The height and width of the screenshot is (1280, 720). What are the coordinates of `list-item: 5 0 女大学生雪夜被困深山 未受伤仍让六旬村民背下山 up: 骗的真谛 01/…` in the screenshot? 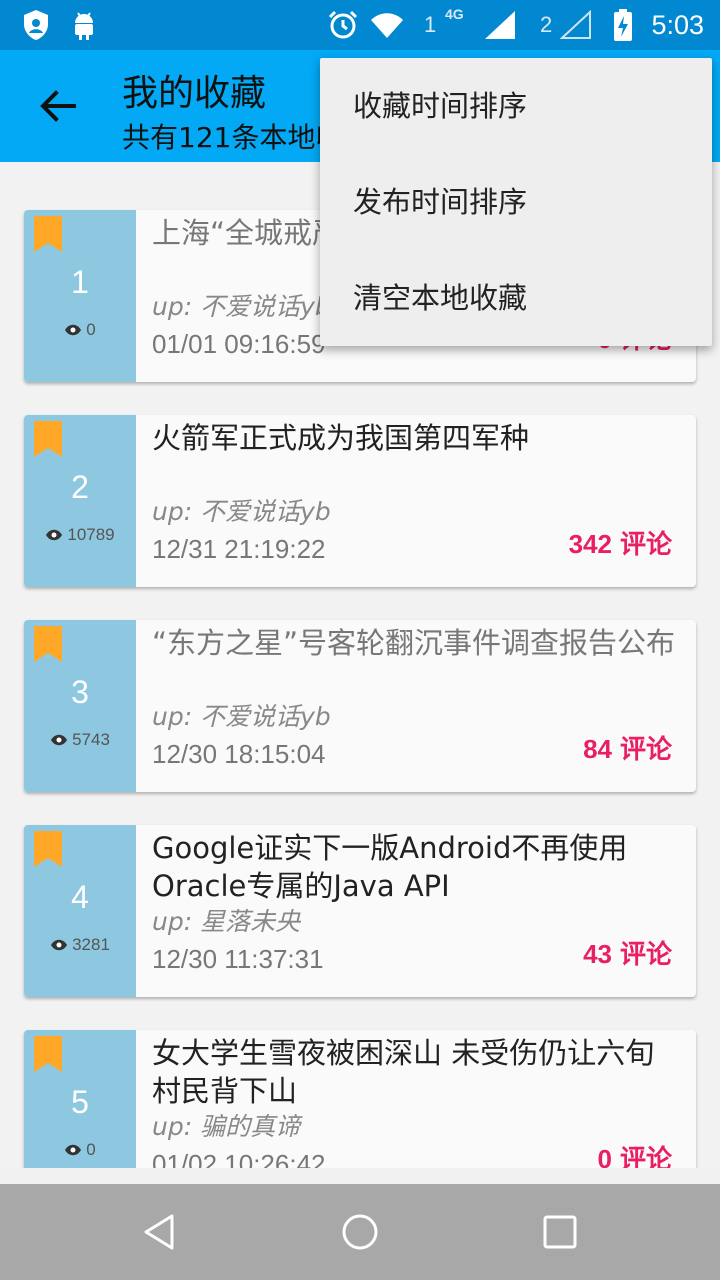 It's located at (360, 1099).